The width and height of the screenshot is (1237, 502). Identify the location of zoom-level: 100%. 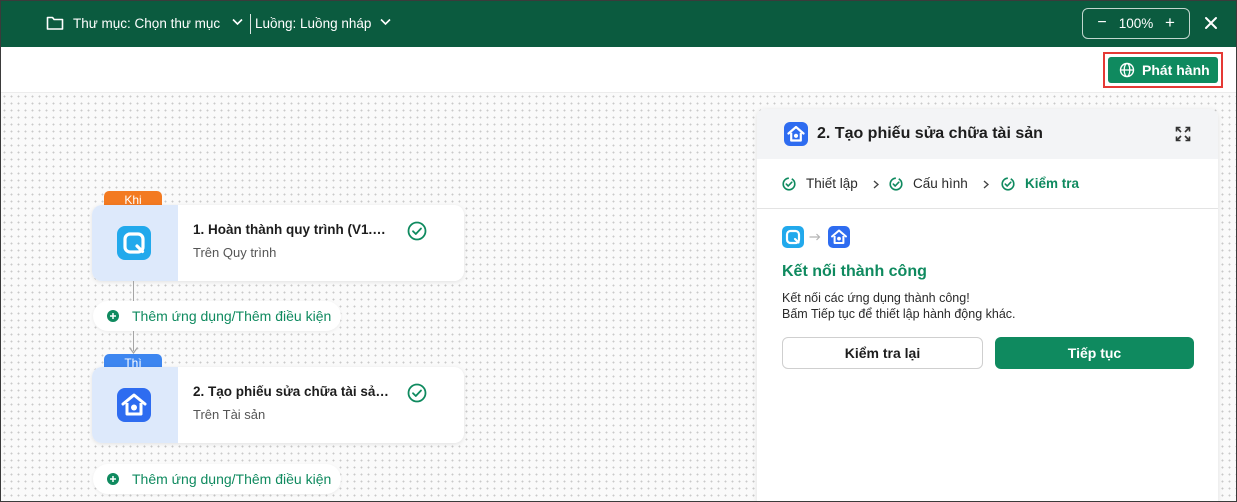
(1136, 23).